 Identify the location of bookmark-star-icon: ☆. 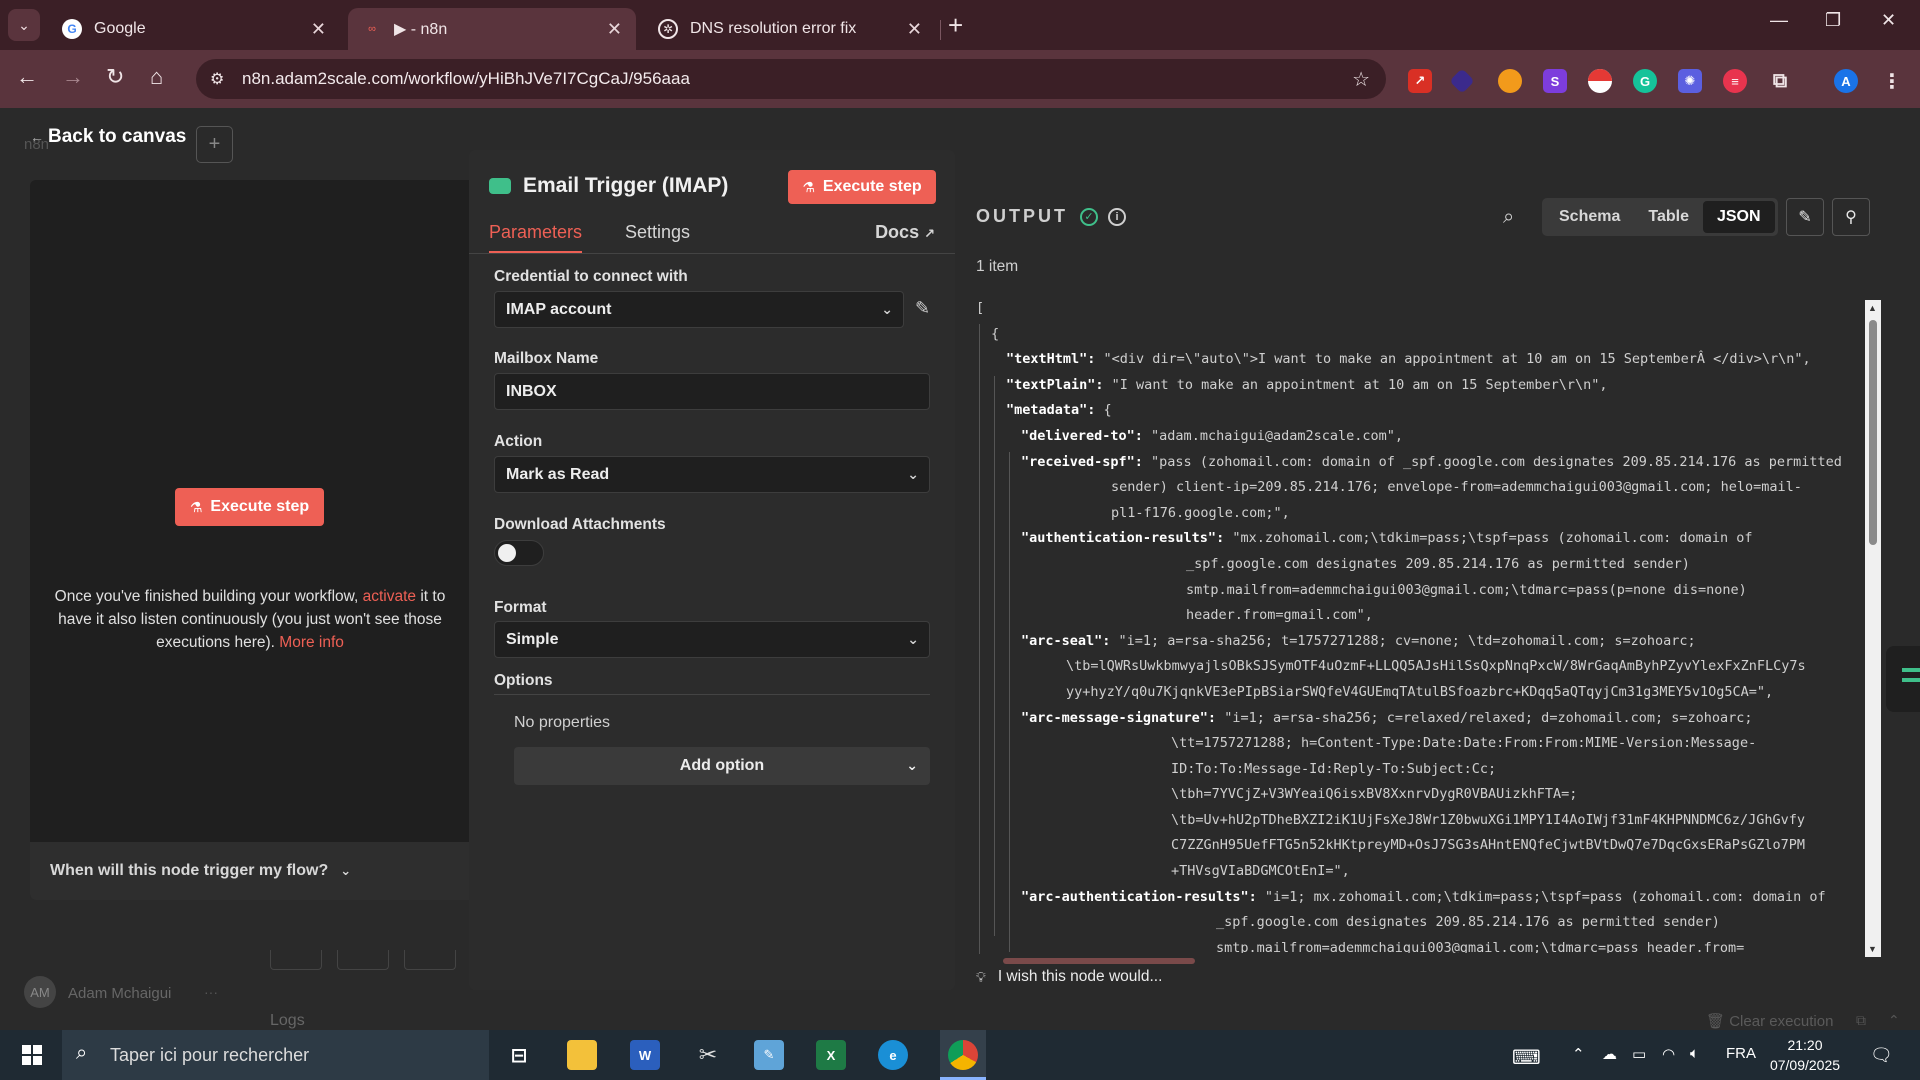
(1361, 79).